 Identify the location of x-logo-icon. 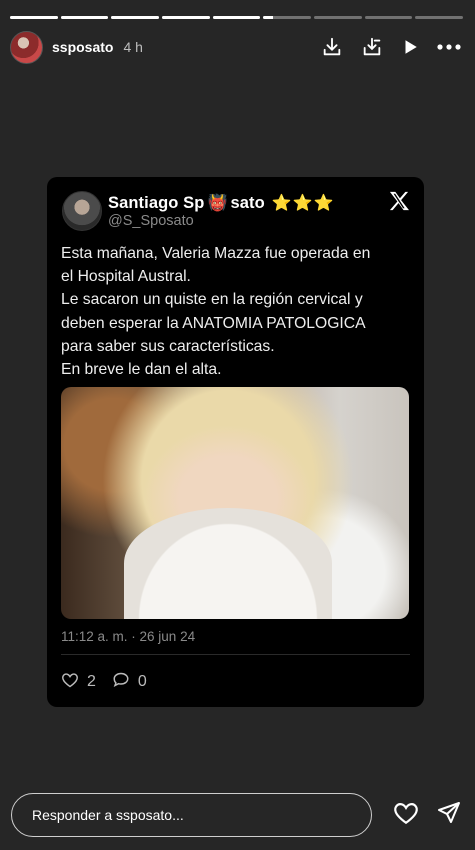
(399, 203).